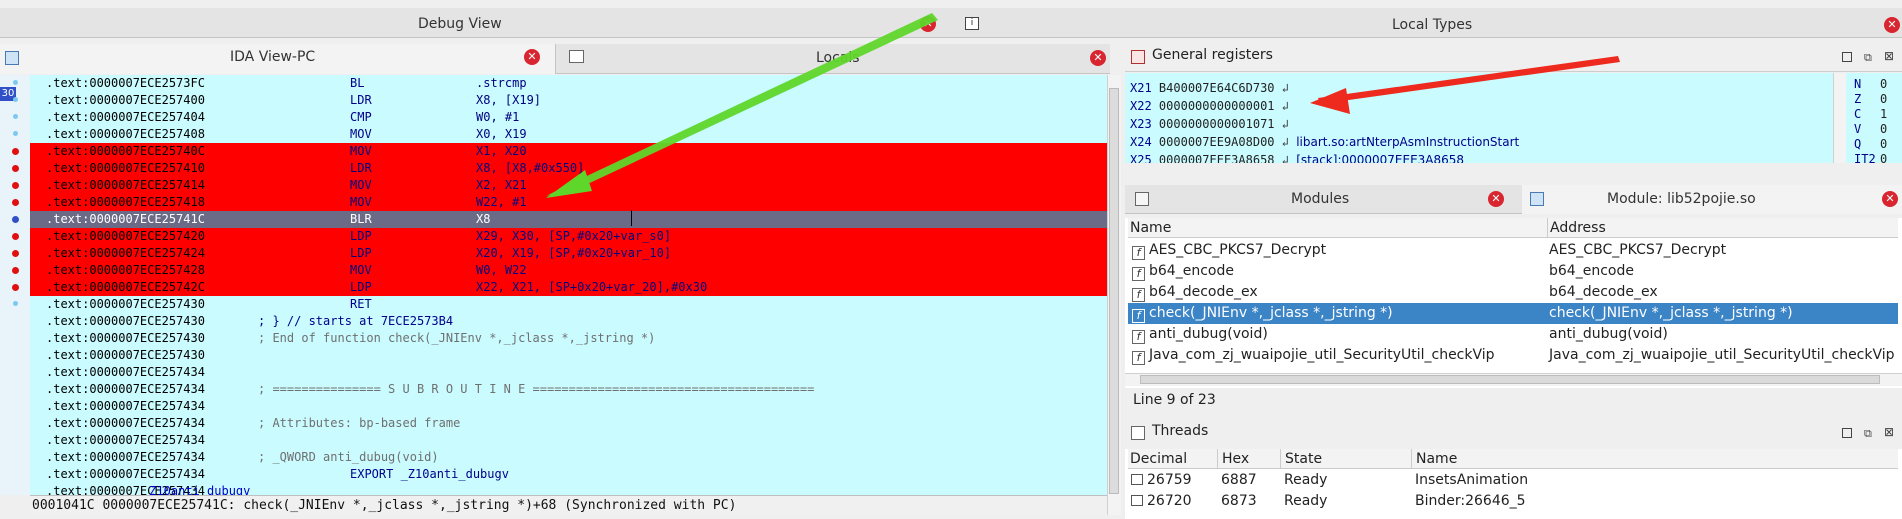  What do you see at coordinates (742, 104) in the screenshot?
I see `green-arrow` at bounding box center [742, 104].